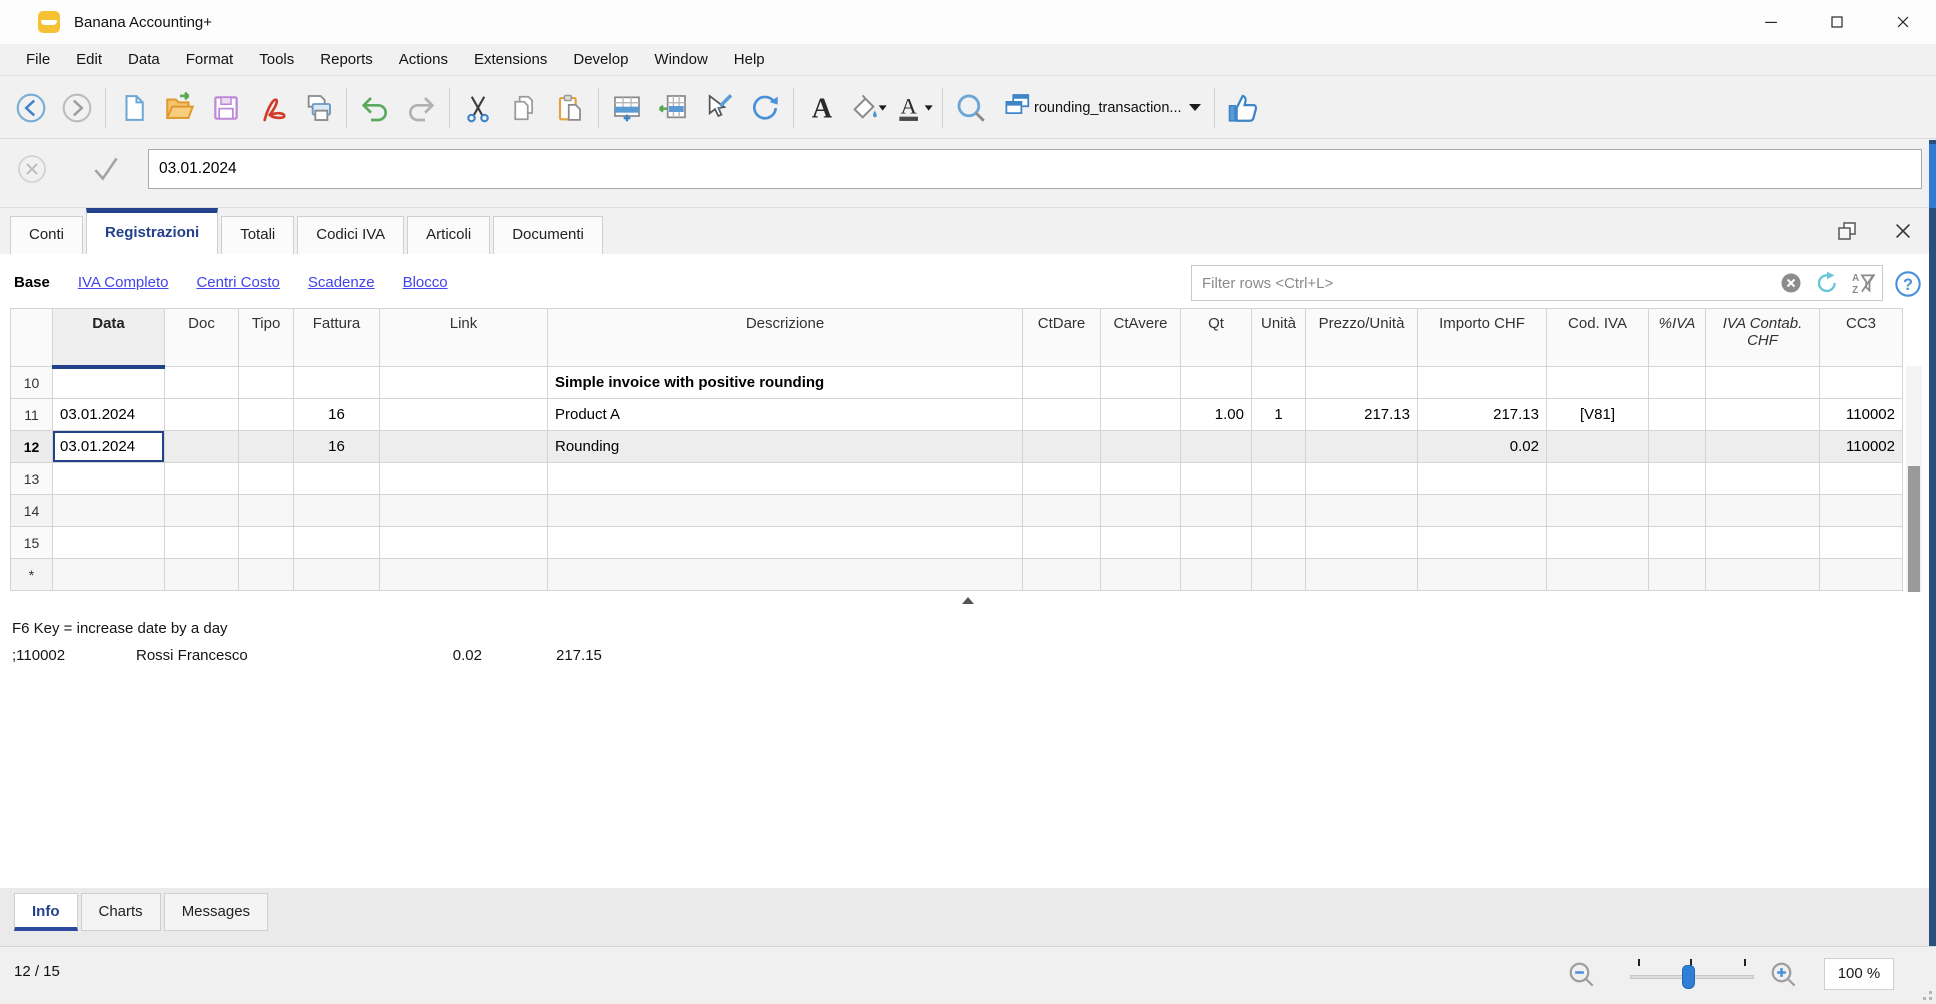 Image resolution: width=1936 pixels, height=1004 pixels. What do you see at coordinates (341, 282) in the screenshot?
I see `view-scadenze: Scadenze` at bounding box center [341, 282].